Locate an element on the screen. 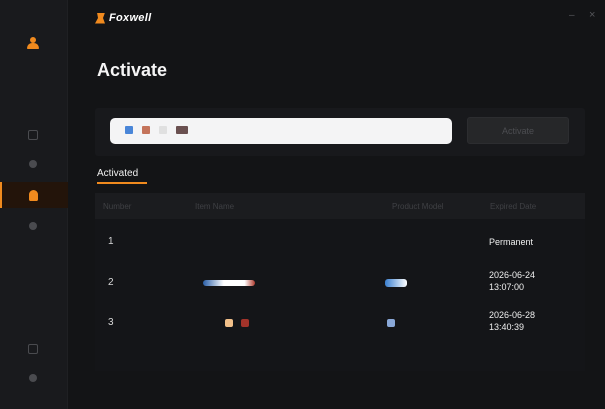 The image size is (605, 409). close-icon: × is located at coordinates (592, 15).